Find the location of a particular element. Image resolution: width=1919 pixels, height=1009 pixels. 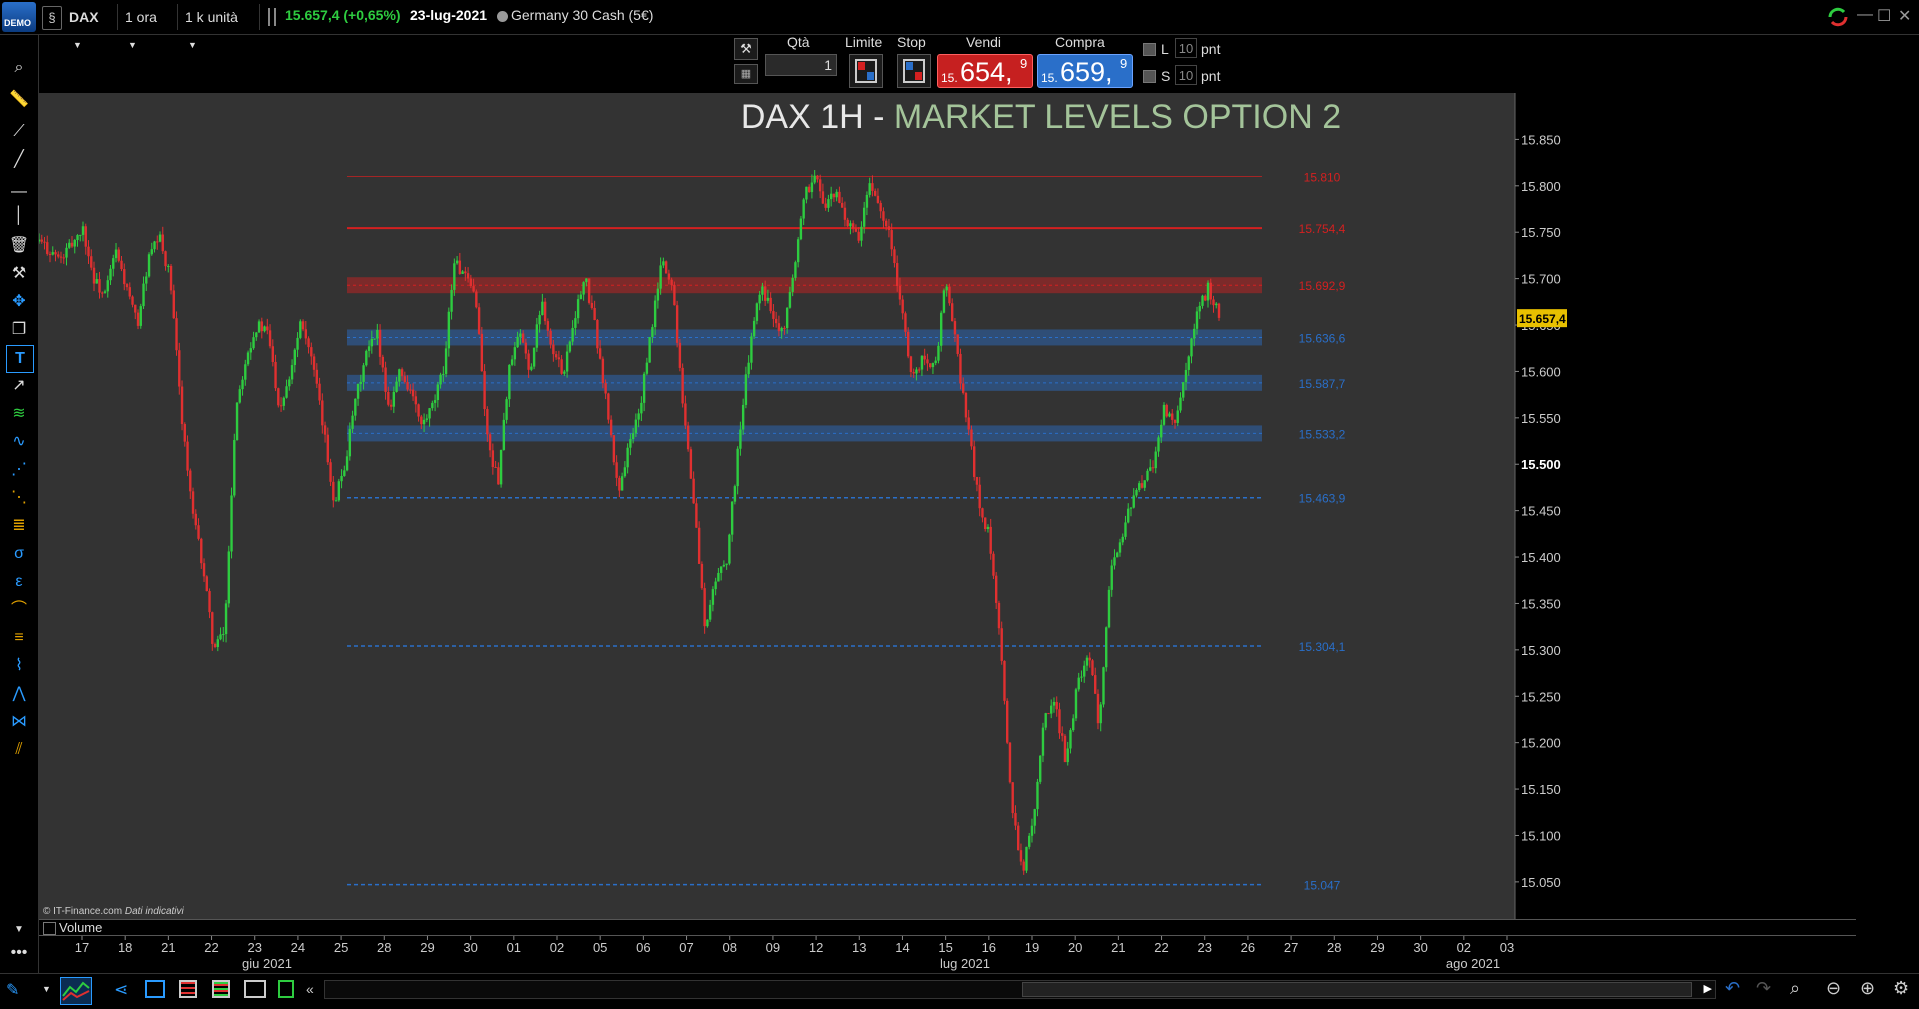

screen-icon is located at coordinates (255, 989).